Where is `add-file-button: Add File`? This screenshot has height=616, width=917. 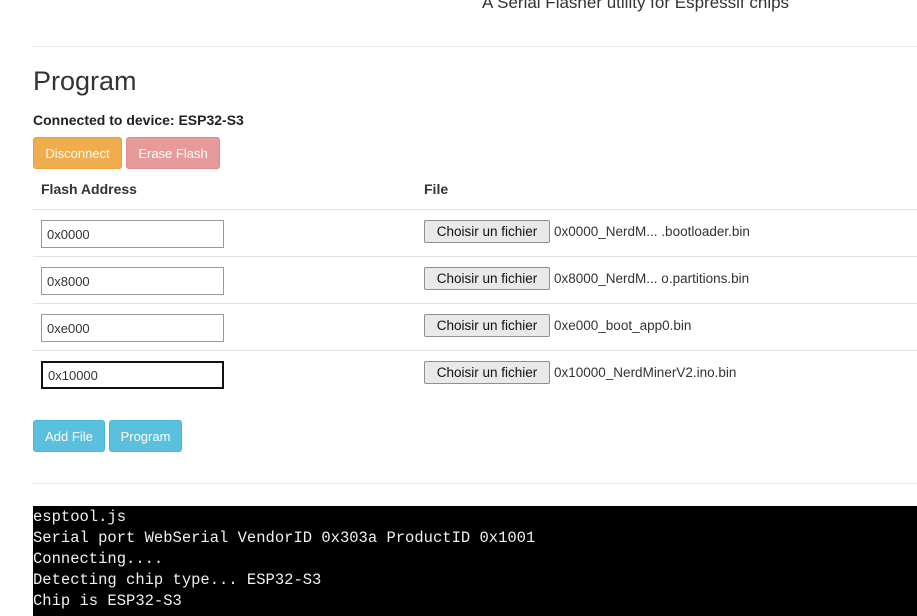
add-file-button: Add File is located at coordinates (69, 436).